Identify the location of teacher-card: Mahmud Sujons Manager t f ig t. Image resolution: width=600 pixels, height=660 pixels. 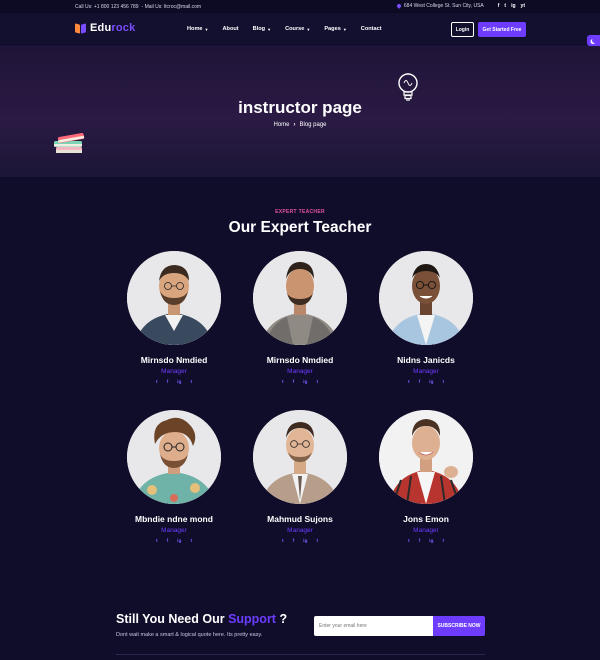
(300, 477).